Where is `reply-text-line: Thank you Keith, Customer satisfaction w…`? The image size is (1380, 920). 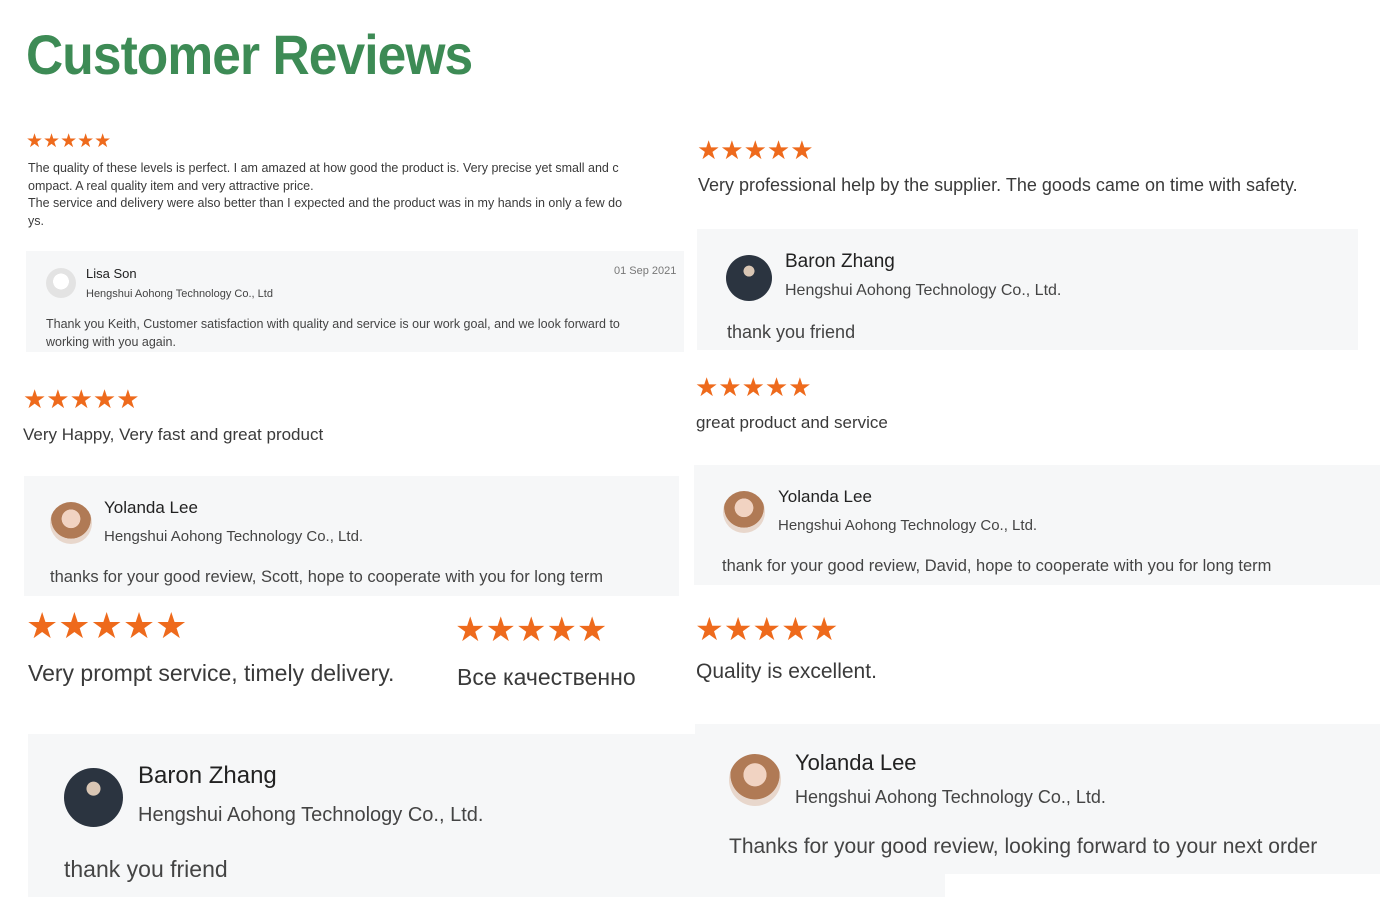
reply-text-line: Thank you Keith, Customer satisfaction w… is located at coordinates (333, 324).